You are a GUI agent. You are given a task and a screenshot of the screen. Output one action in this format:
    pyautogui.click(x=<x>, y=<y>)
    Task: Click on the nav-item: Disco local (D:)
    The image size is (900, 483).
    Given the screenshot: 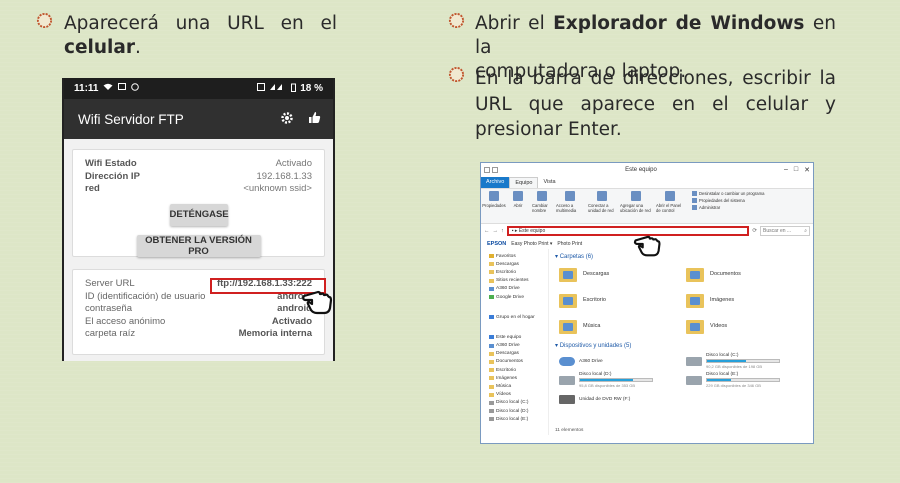 What is the action you would take?
    pyautogui.click(x=518, y=411)
    